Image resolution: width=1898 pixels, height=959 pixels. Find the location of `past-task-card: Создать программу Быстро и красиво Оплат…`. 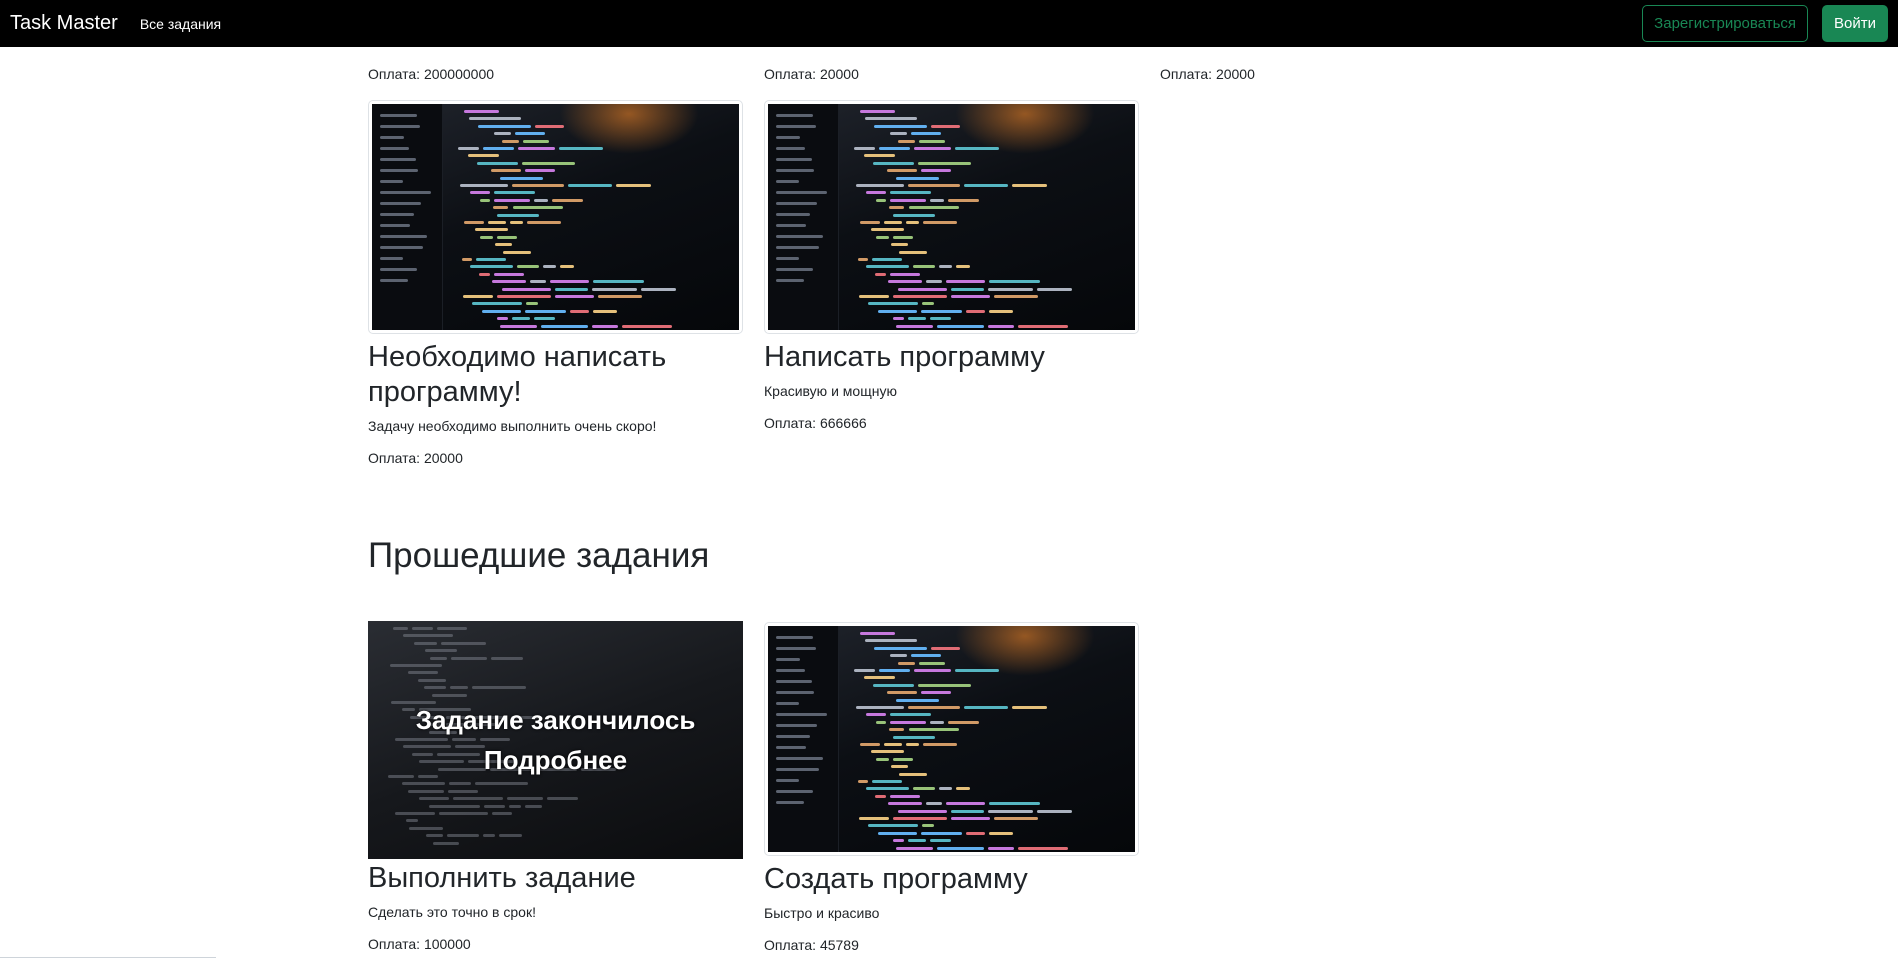

past-task-card: Создать программу Быстро и красиво Оплат… is located at coordinates (951, 787).